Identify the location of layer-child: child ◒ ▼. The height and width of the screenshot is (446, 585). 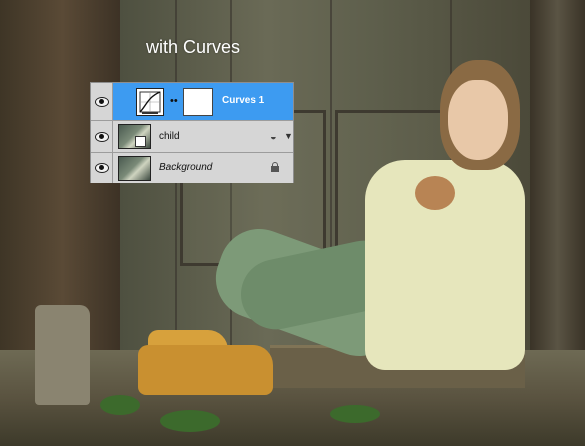
(192, 136).